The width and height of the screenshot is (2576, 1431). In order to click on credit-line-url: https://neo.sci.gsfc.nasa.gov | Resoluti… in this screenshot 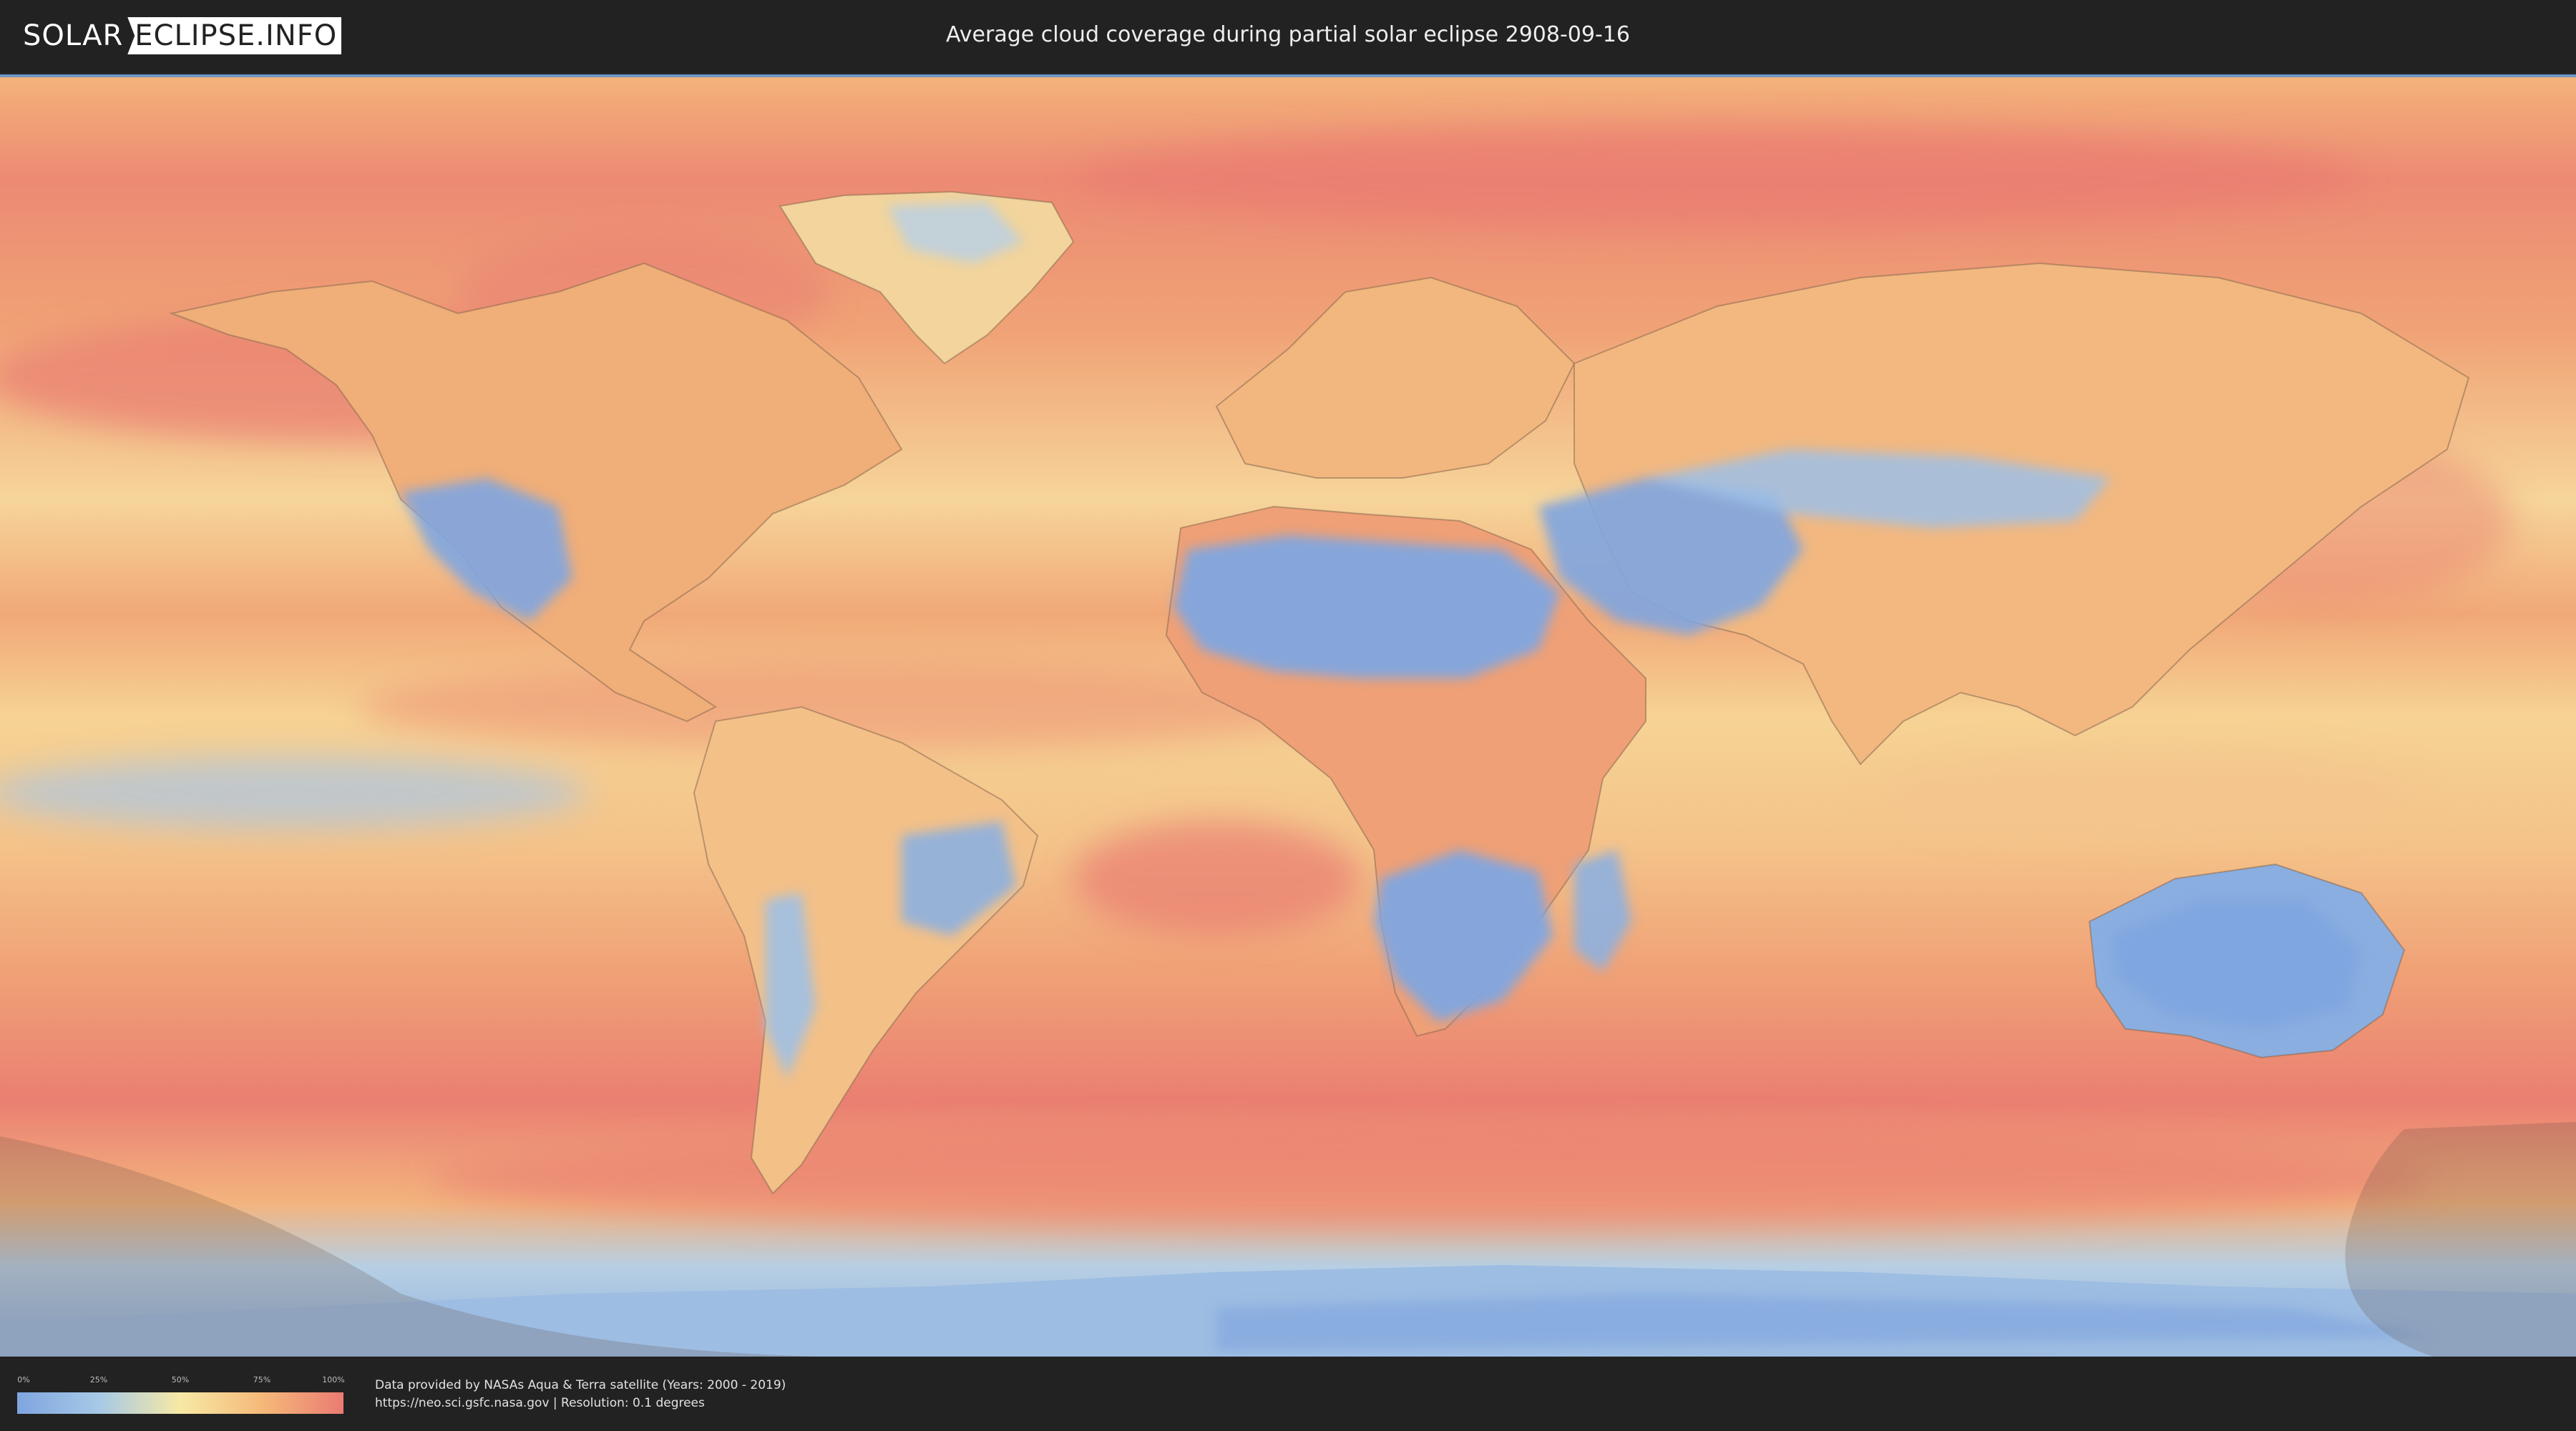, I will do `click(580, 1404)`.